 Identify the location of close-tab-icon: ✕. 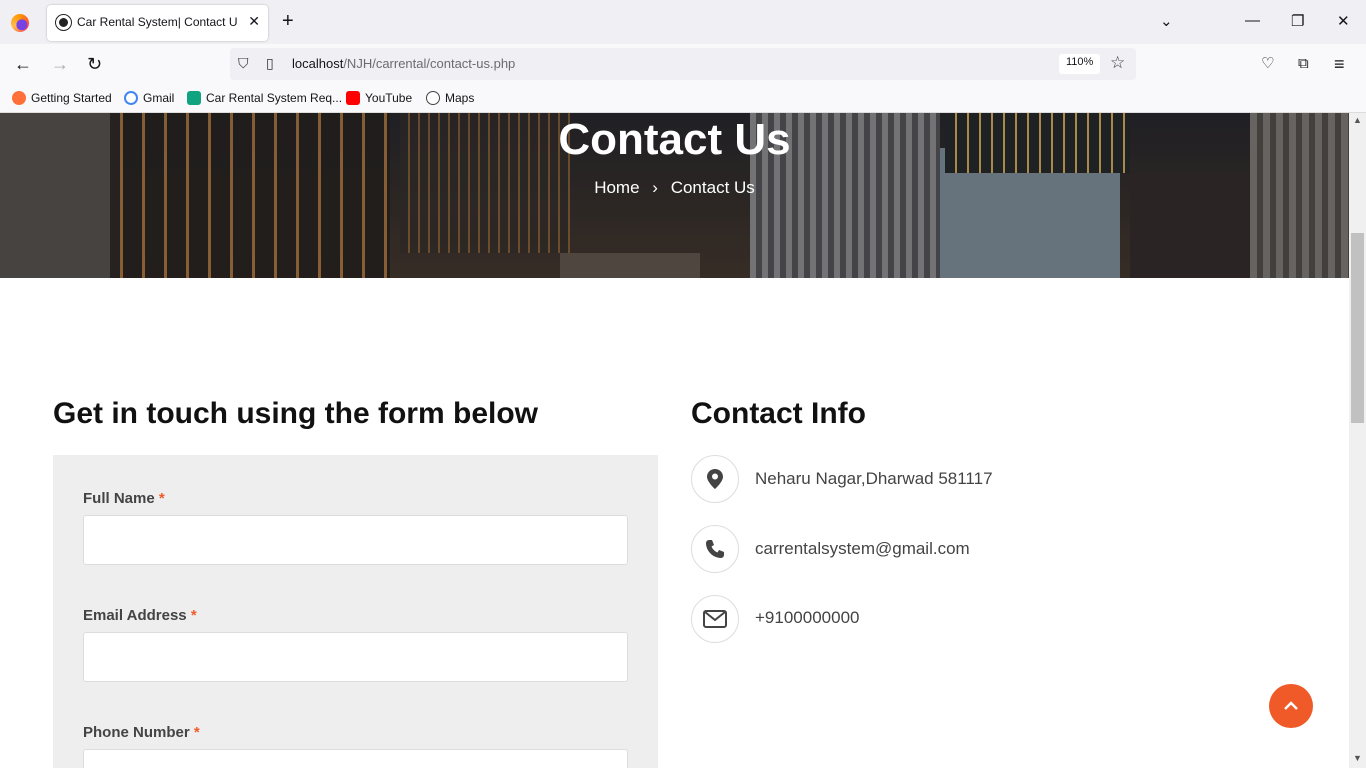
(254, 21).